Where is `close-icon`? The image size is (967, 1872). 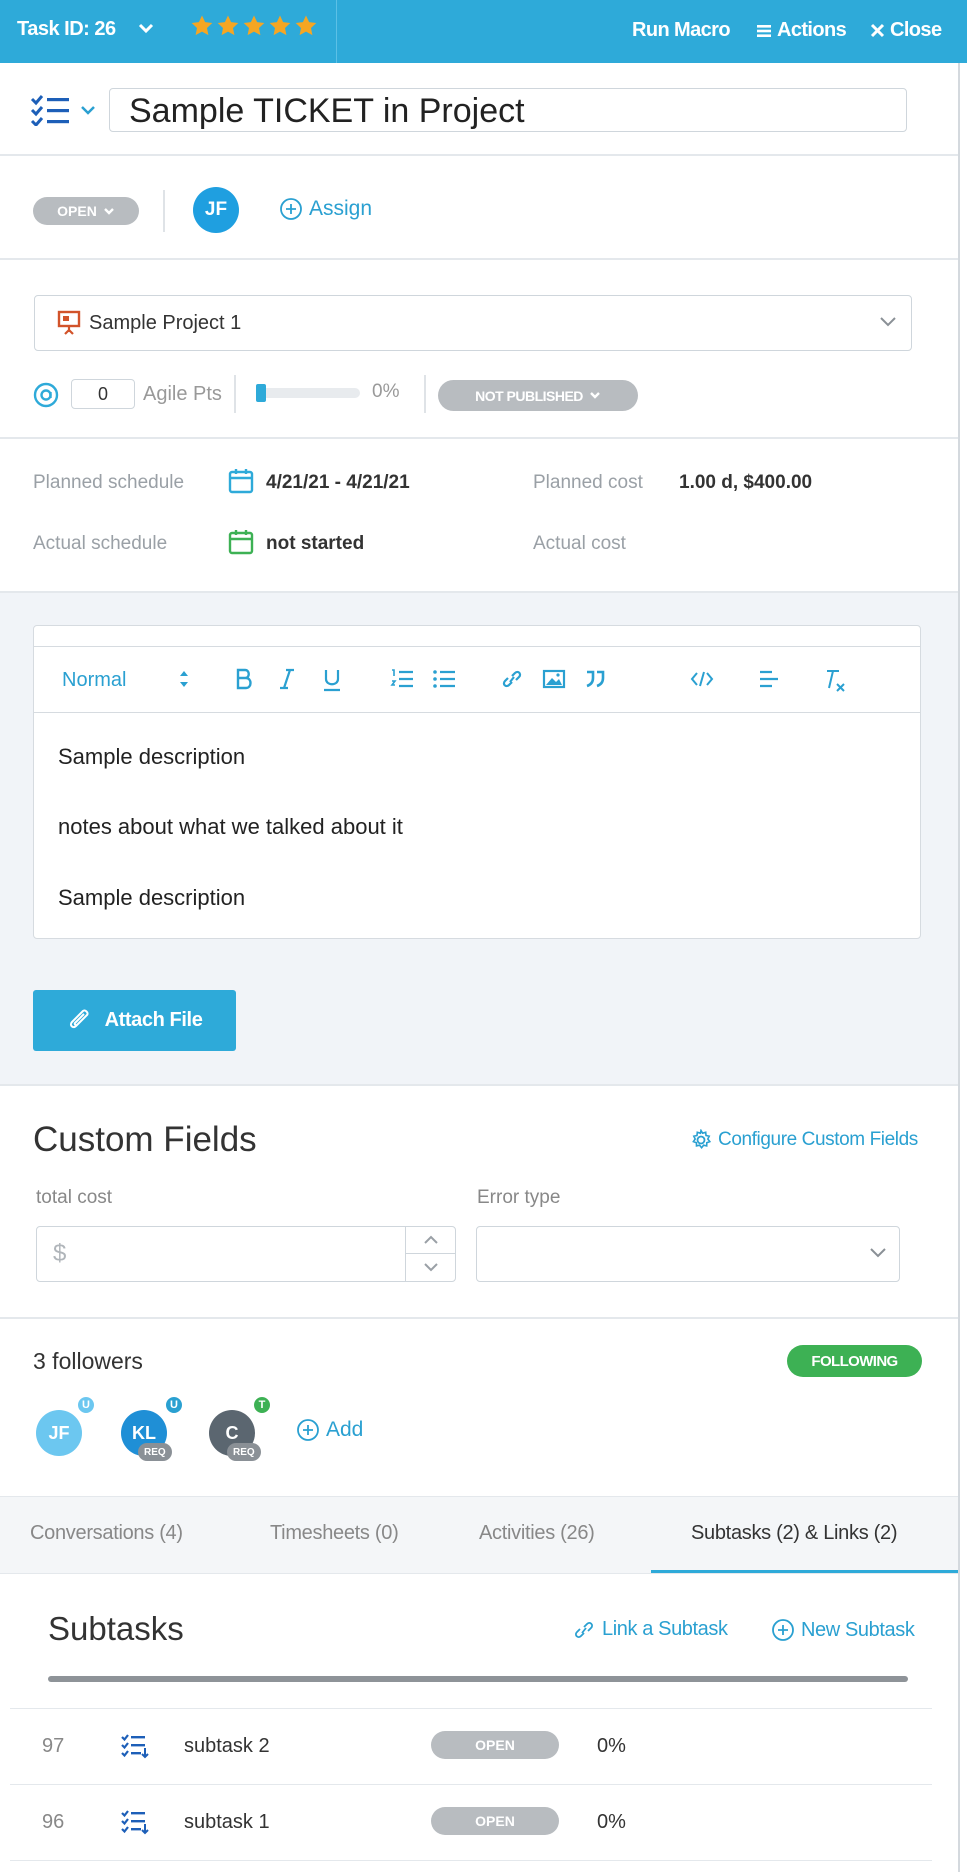 close-icon is located at coordinates (877, 30).